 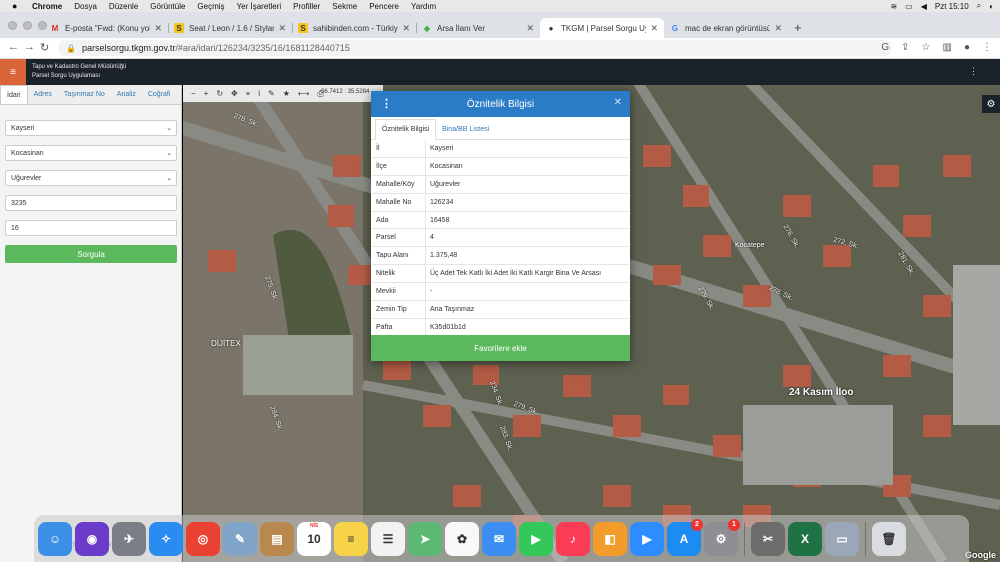 I want to click on lock-icon: 🔒, so click(x=71, y=48).